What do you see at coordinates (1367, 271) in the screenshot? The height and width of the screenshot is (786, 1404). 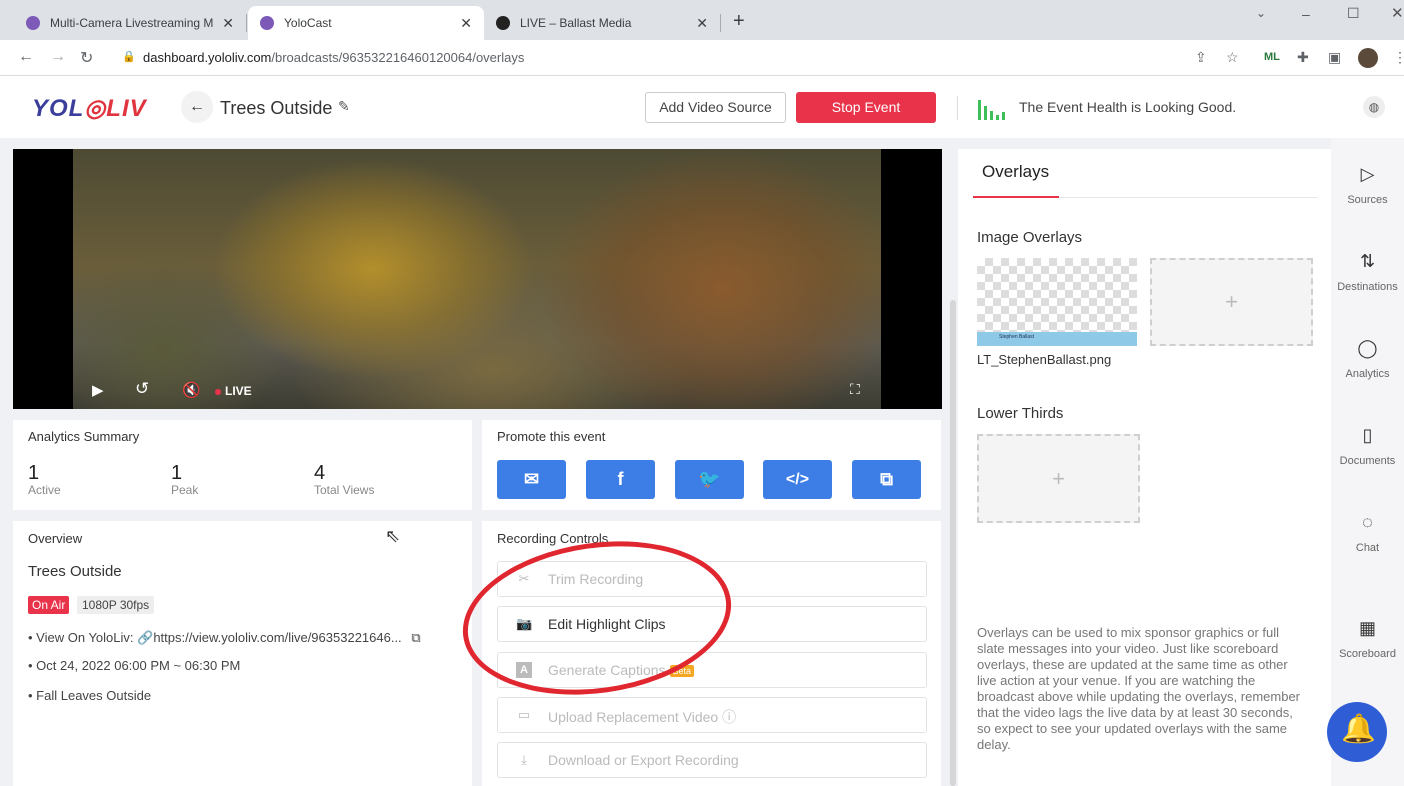 I see `sidebar-item-destinations: ⇅ Destinations` at bounding box center [1367, 271].